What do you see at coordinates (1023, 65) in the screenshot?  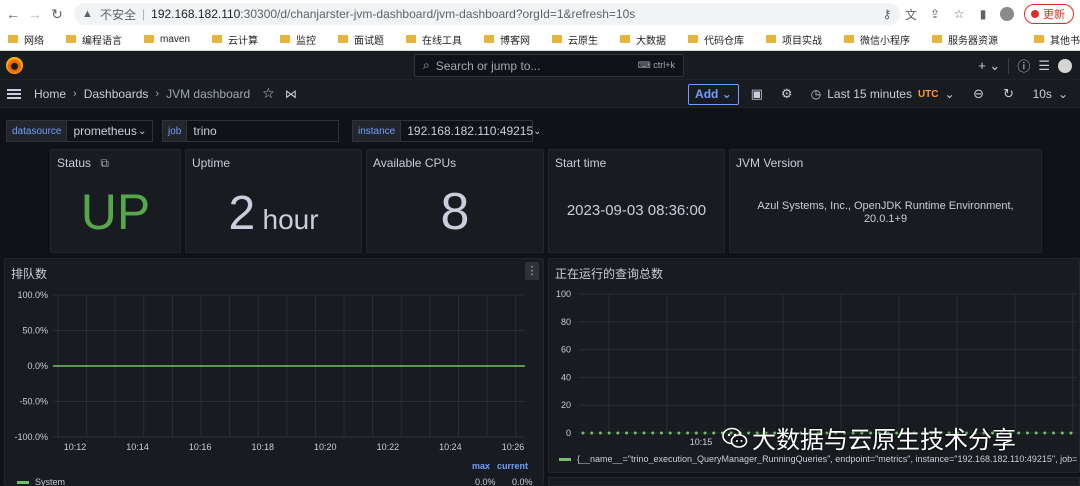 I see `help-icon: ⓘ` at bounding box center [1023, 65].